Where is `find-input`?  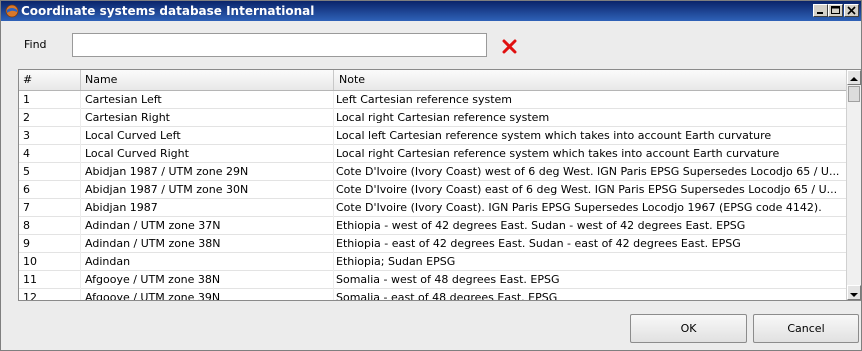 find-input is located at coordinates (279, 45).